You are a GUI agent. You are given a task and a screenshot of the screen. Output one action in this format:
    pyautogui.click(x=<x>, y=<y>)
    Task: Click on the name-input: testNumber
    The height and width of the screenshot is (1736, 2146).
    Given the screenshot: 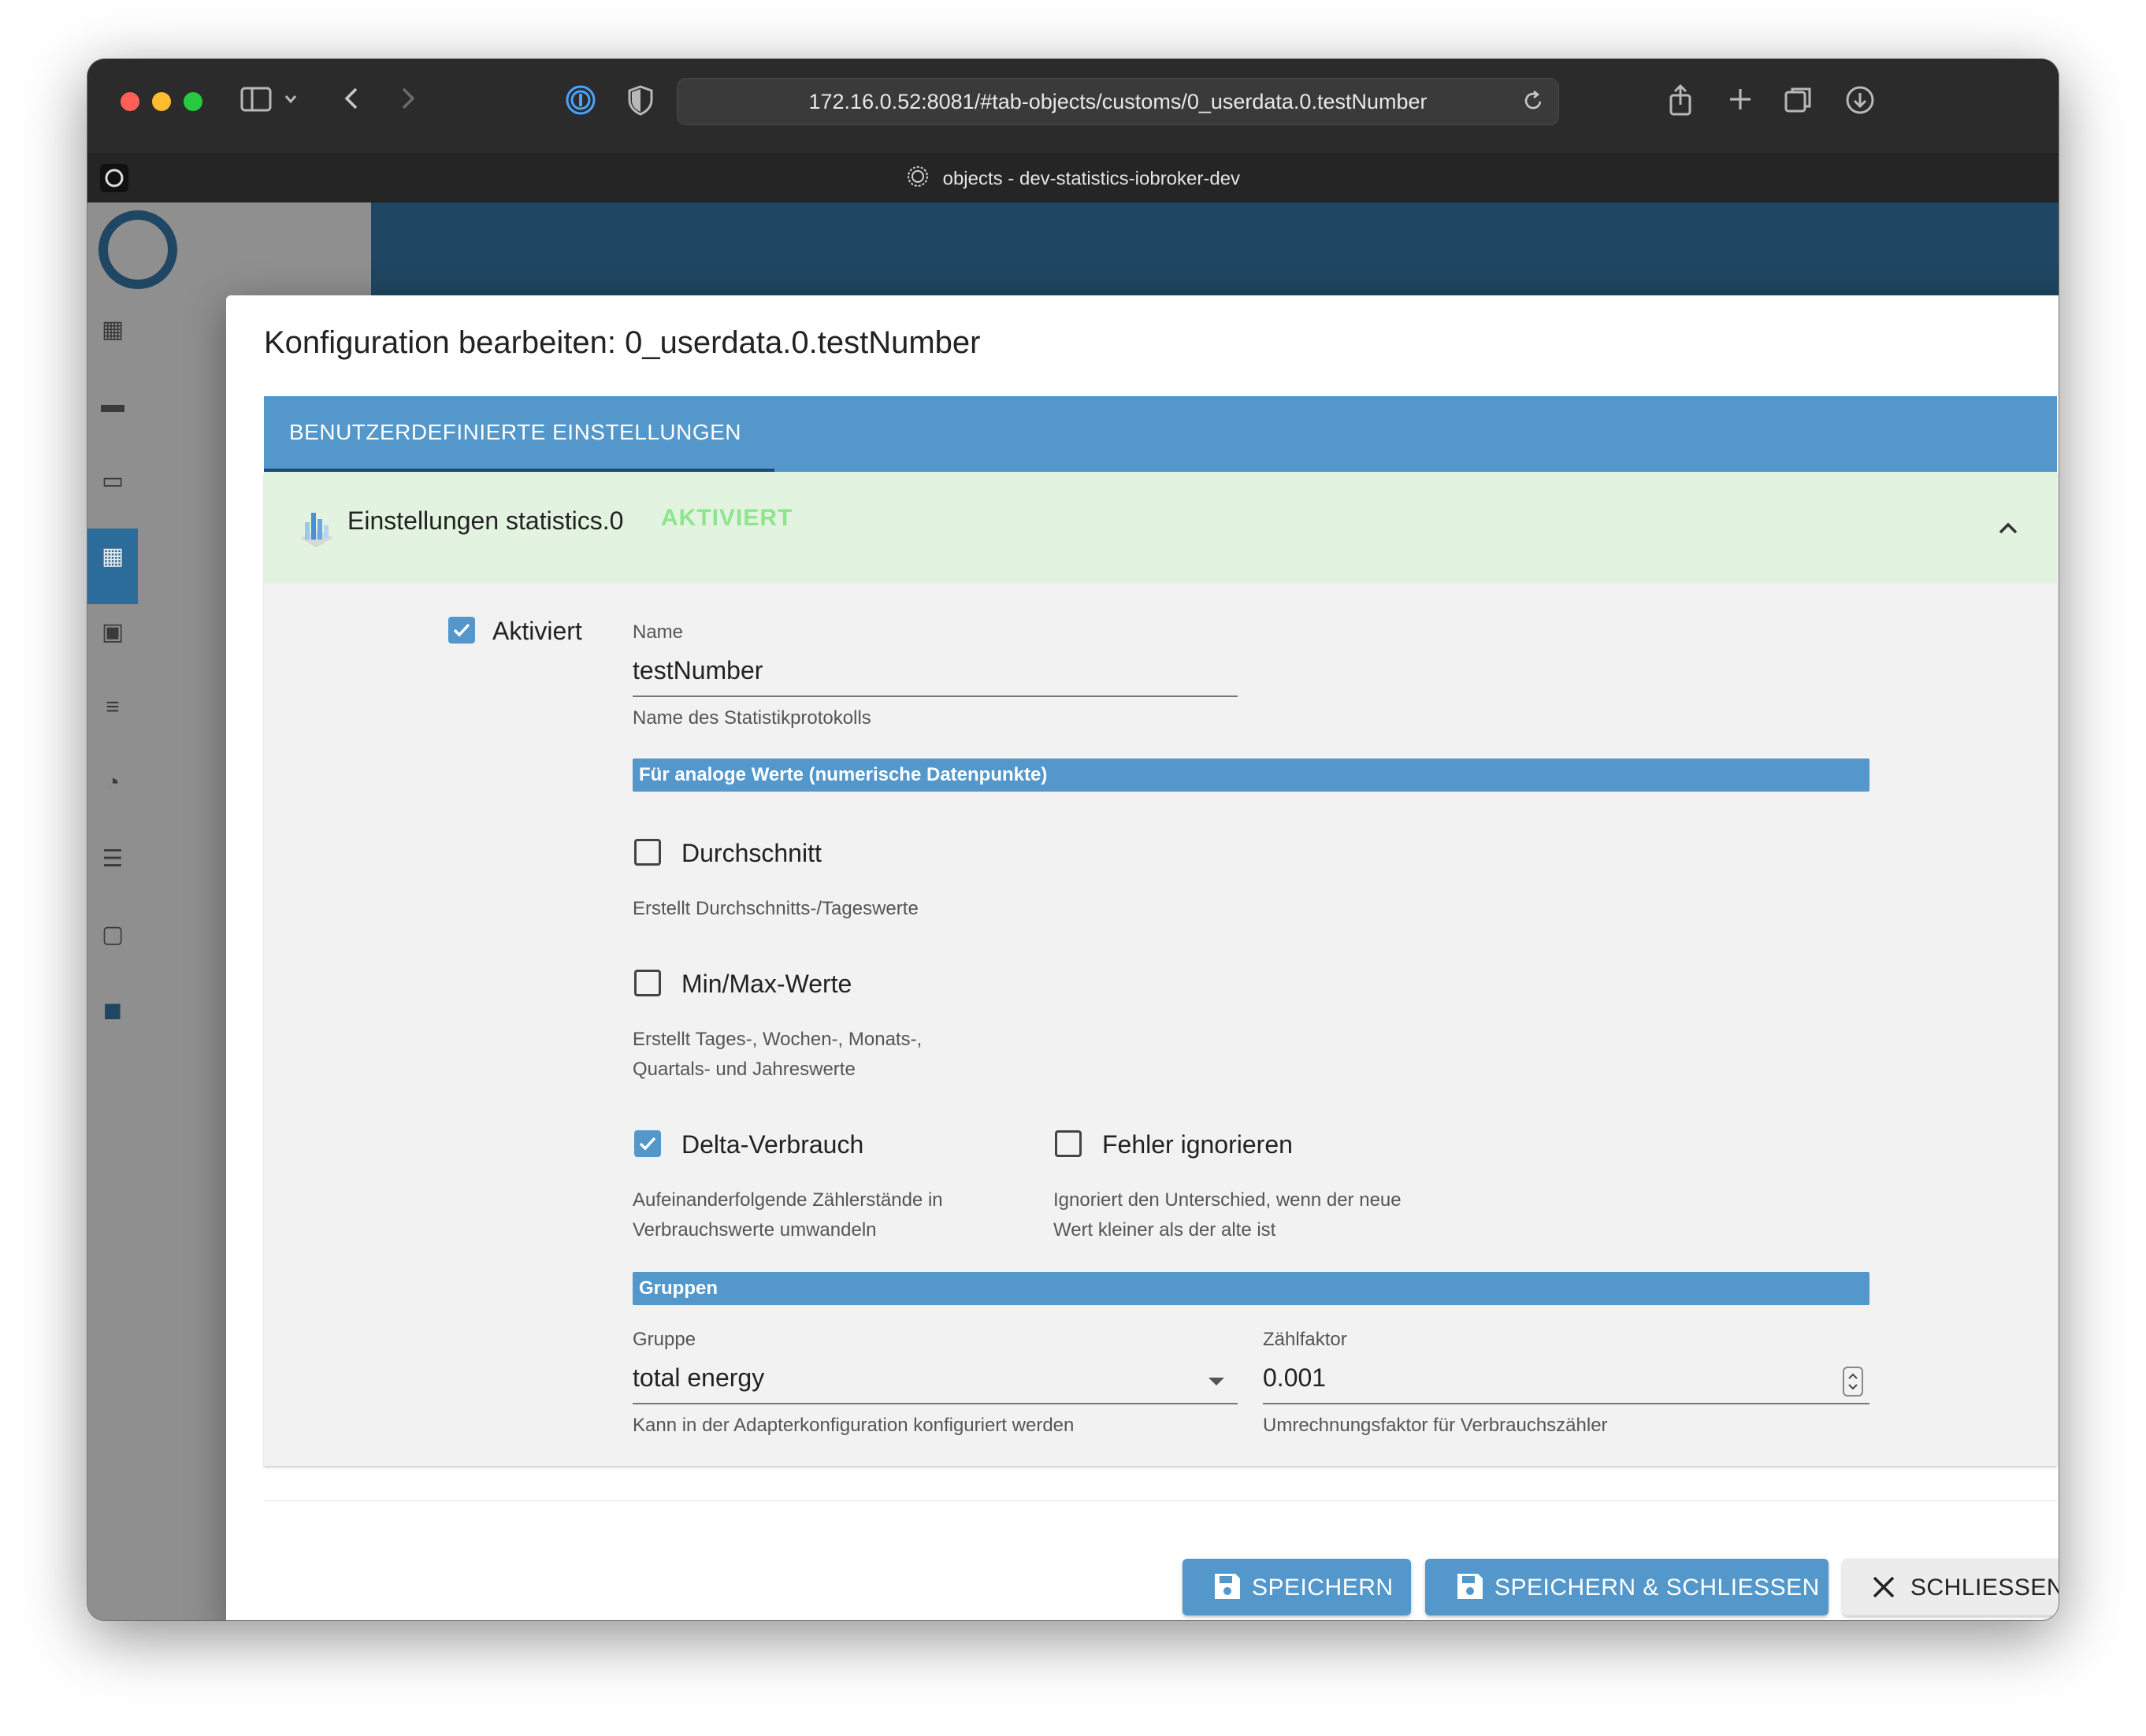 What is the action you would take?
    pyautogui.click(x=934, y=670)
    